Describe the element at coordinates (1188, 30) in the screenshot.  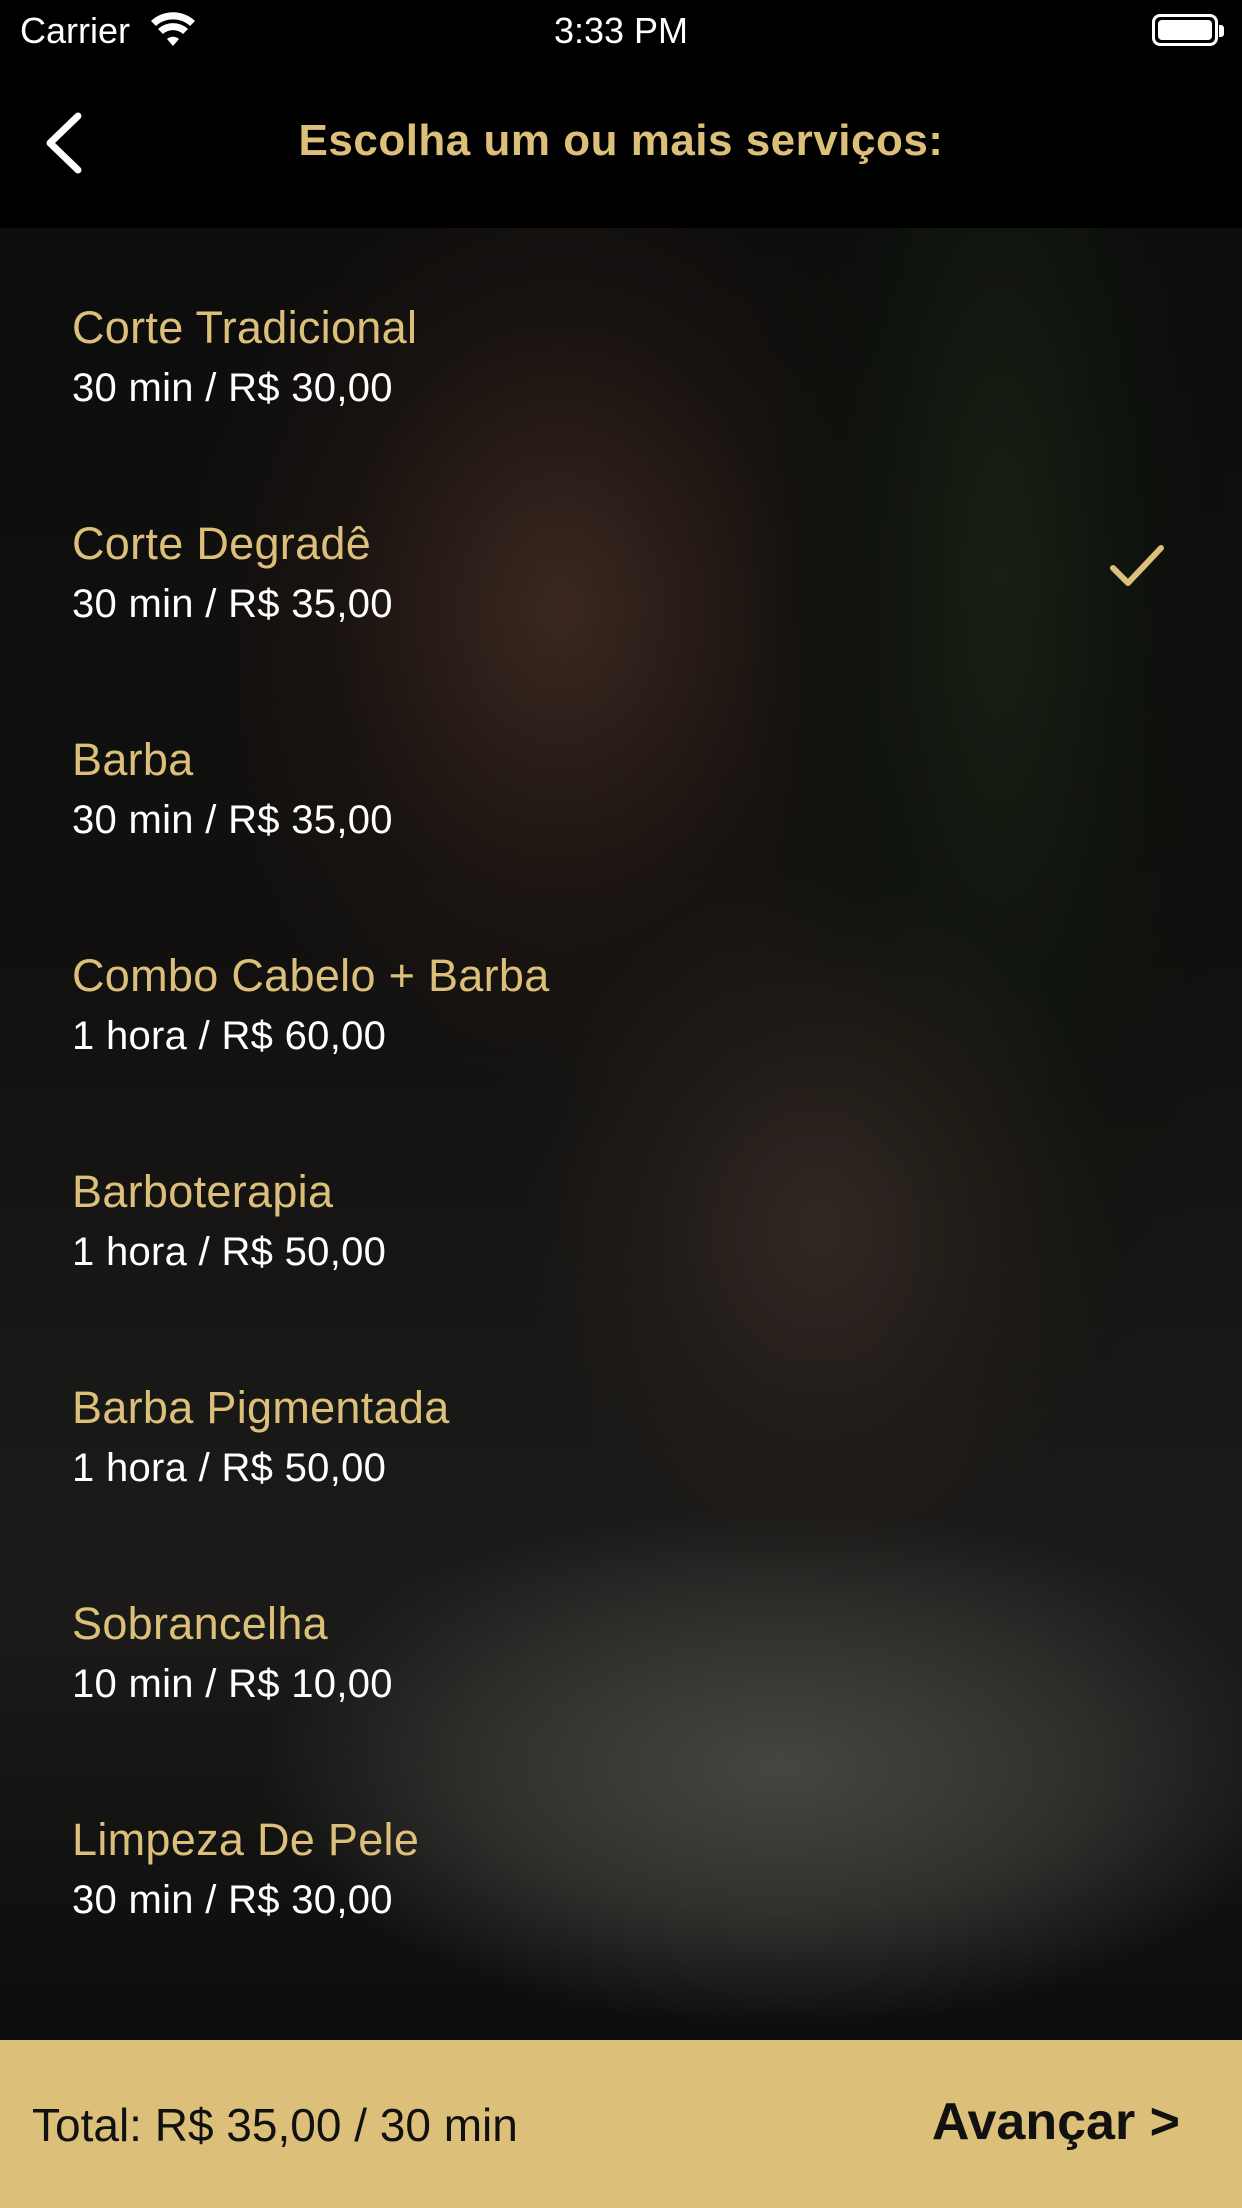
I see `battery-icon` at that location.